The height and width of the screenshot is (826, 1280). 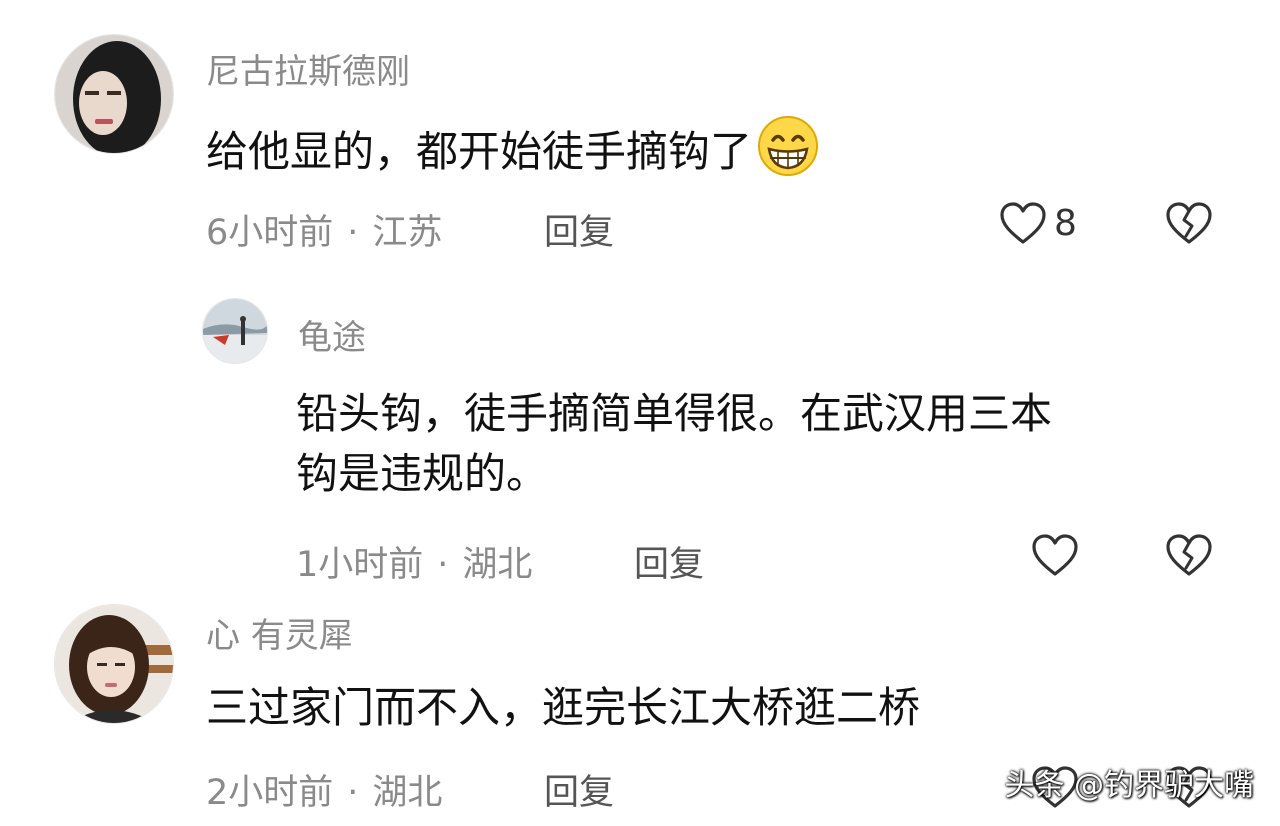 What do you see at coordinates (674, 444) in the screenshot?
I see `comment-text: 铅头钩，徒手摘简单得很。在武汉用三本 钩是违规的。` at bounding box center [674, 444].